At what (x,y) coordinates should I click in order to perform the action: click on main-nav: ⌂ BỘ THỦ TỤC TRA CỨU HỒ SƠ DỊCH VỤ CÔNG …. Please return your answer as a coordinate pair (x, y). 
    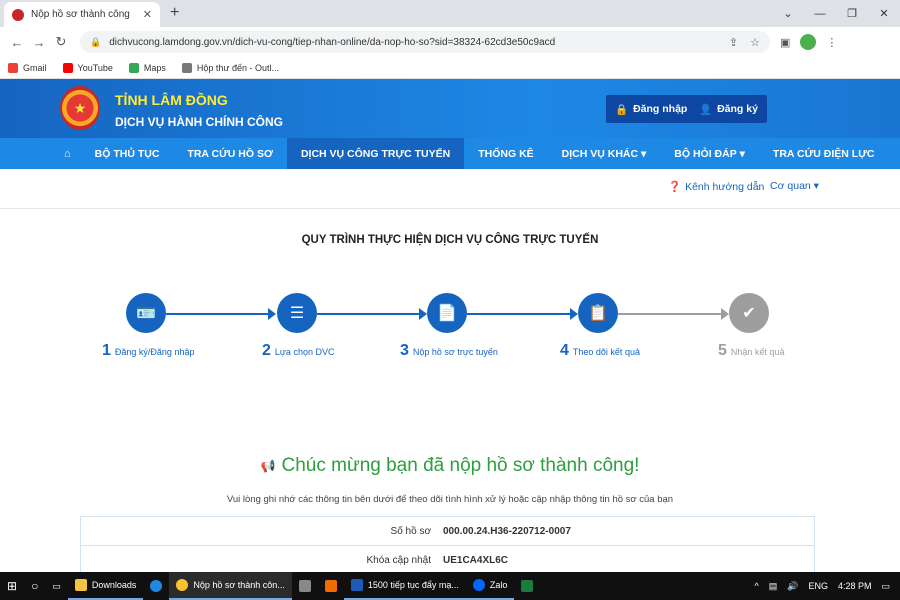
    Looking at the image, I should click on (450, 153).